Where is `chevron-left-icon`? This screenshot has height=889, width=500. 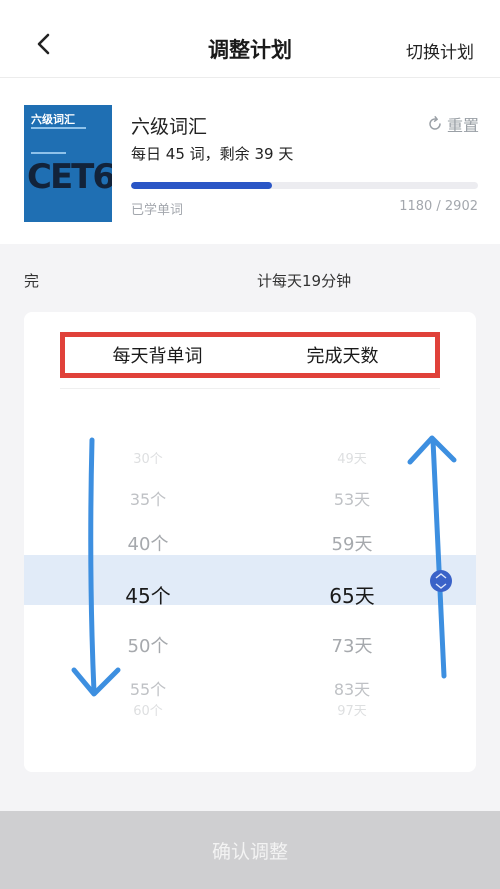
chevron-left-icon is located at coordinates (43, 44).